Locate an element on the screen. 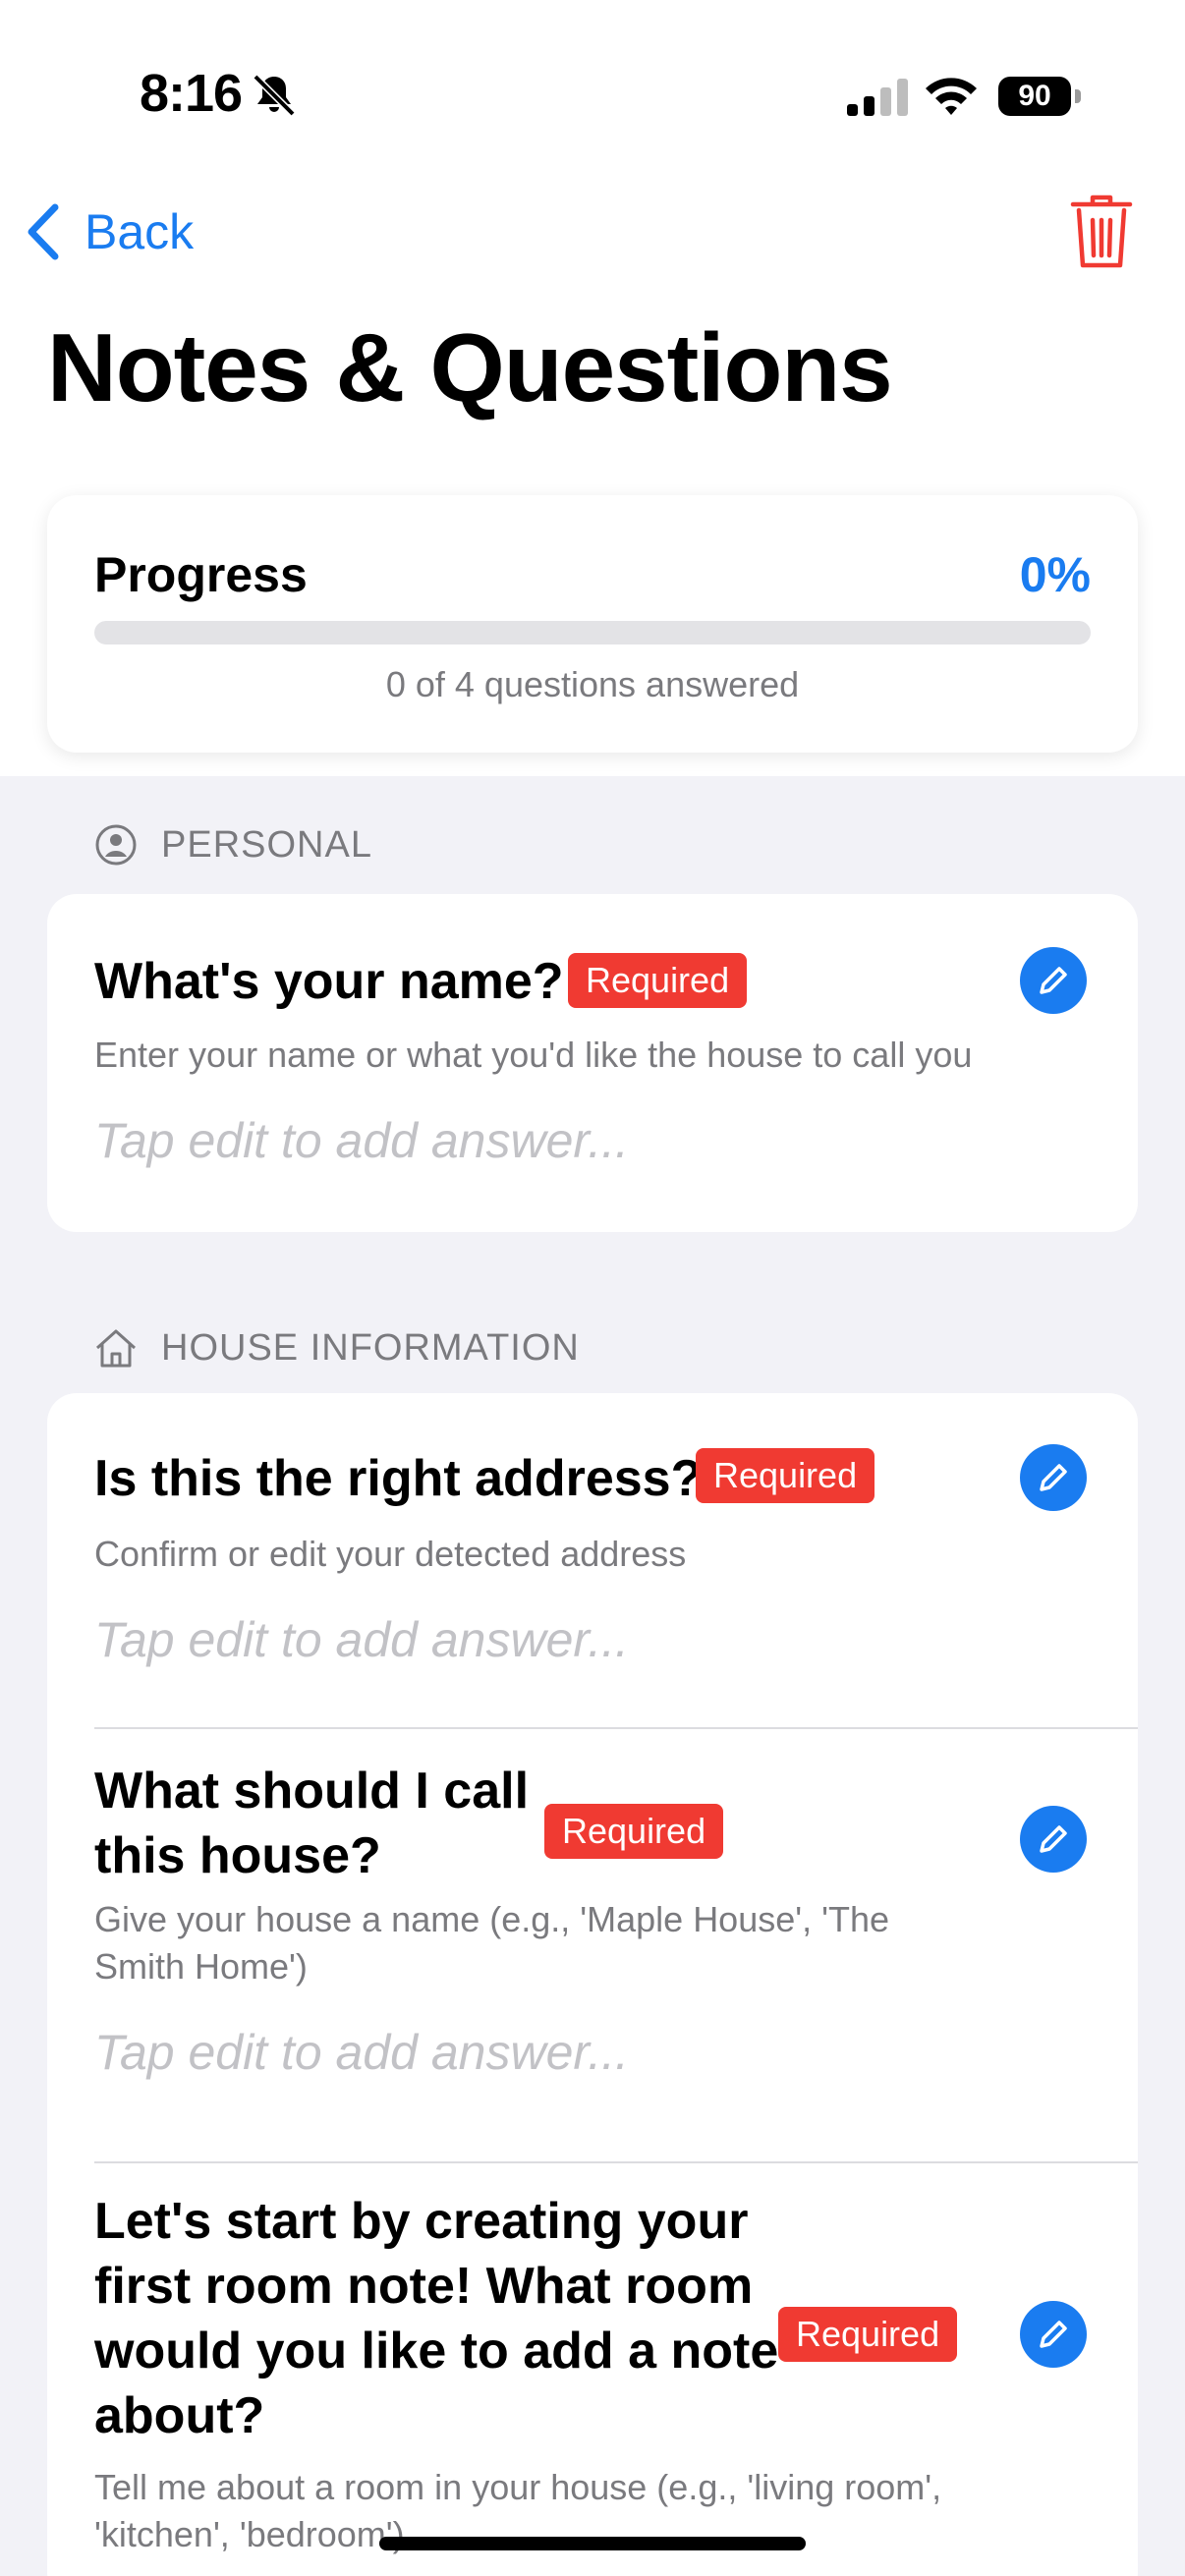 The height and width of the screenshot is (2576, 1185). person-circle-icon is located at coordinates (116, 845).